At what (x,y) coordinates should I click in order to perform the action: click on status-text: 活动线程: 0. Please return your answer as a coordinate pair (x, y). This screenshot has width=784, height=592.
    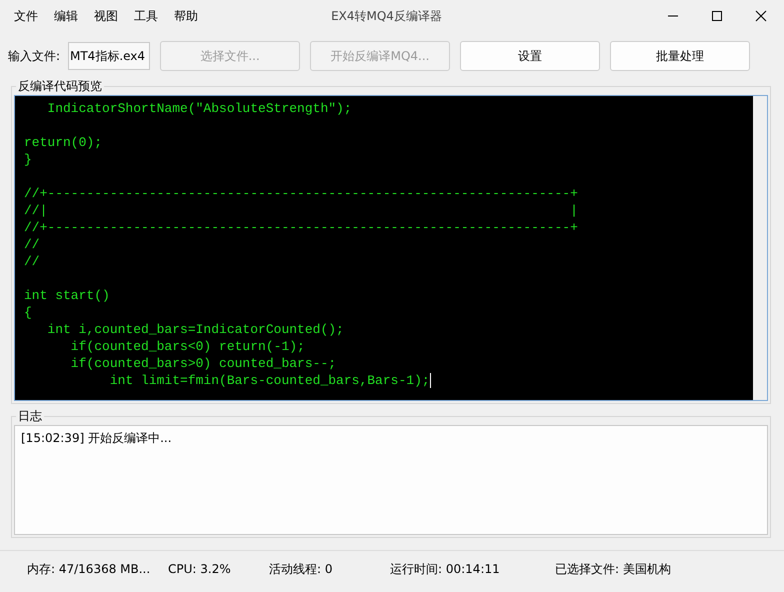
    Looking at the image, I should click on (301, 569).